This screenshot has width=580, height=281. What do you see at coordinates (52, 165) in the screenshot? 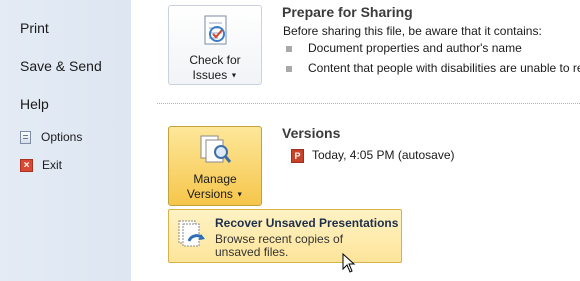
I see `nav-exit-label: Exit` at bounding box center [52, 165].